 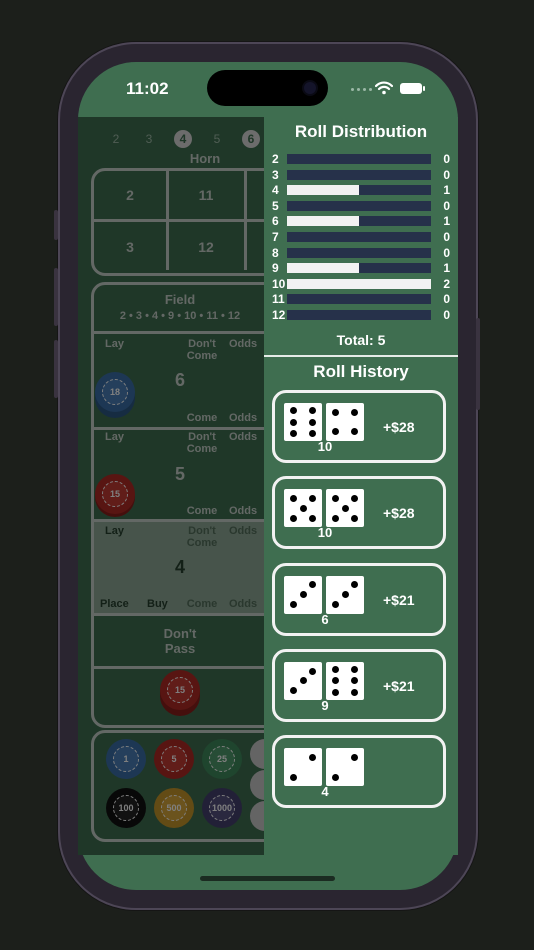 I want to click on roll-sum: 4, so click(x=325, y=792).